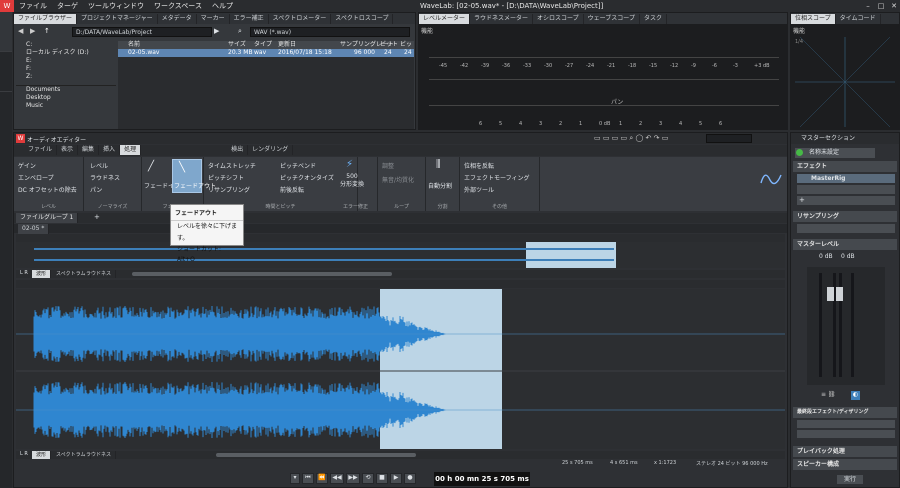 This screenshot has width=900, height=488. Describe the element at coordinates (20, 31) in the screenshot. I see `back-icon: ◀` at that location.